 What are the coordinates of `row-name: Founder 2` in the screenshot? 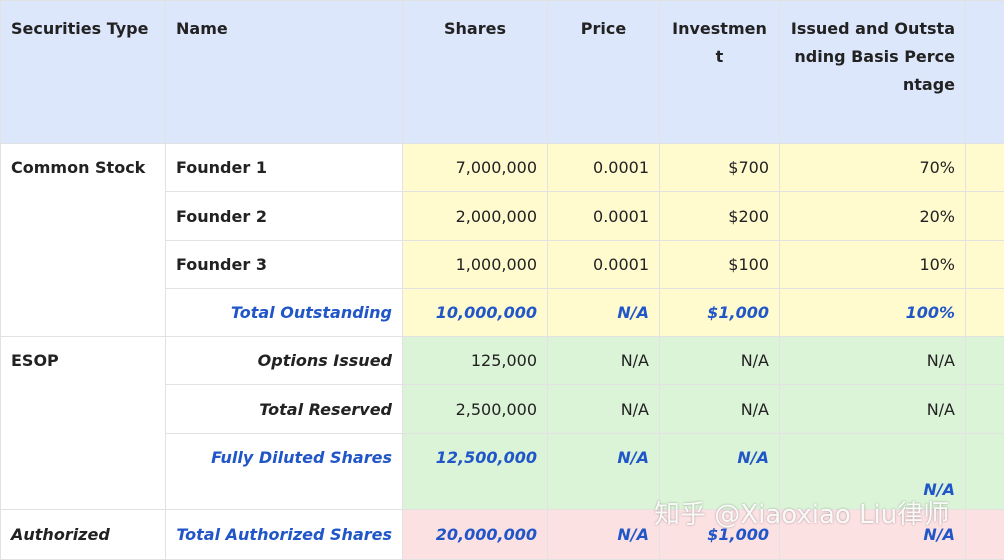 It's located at (284, 216).